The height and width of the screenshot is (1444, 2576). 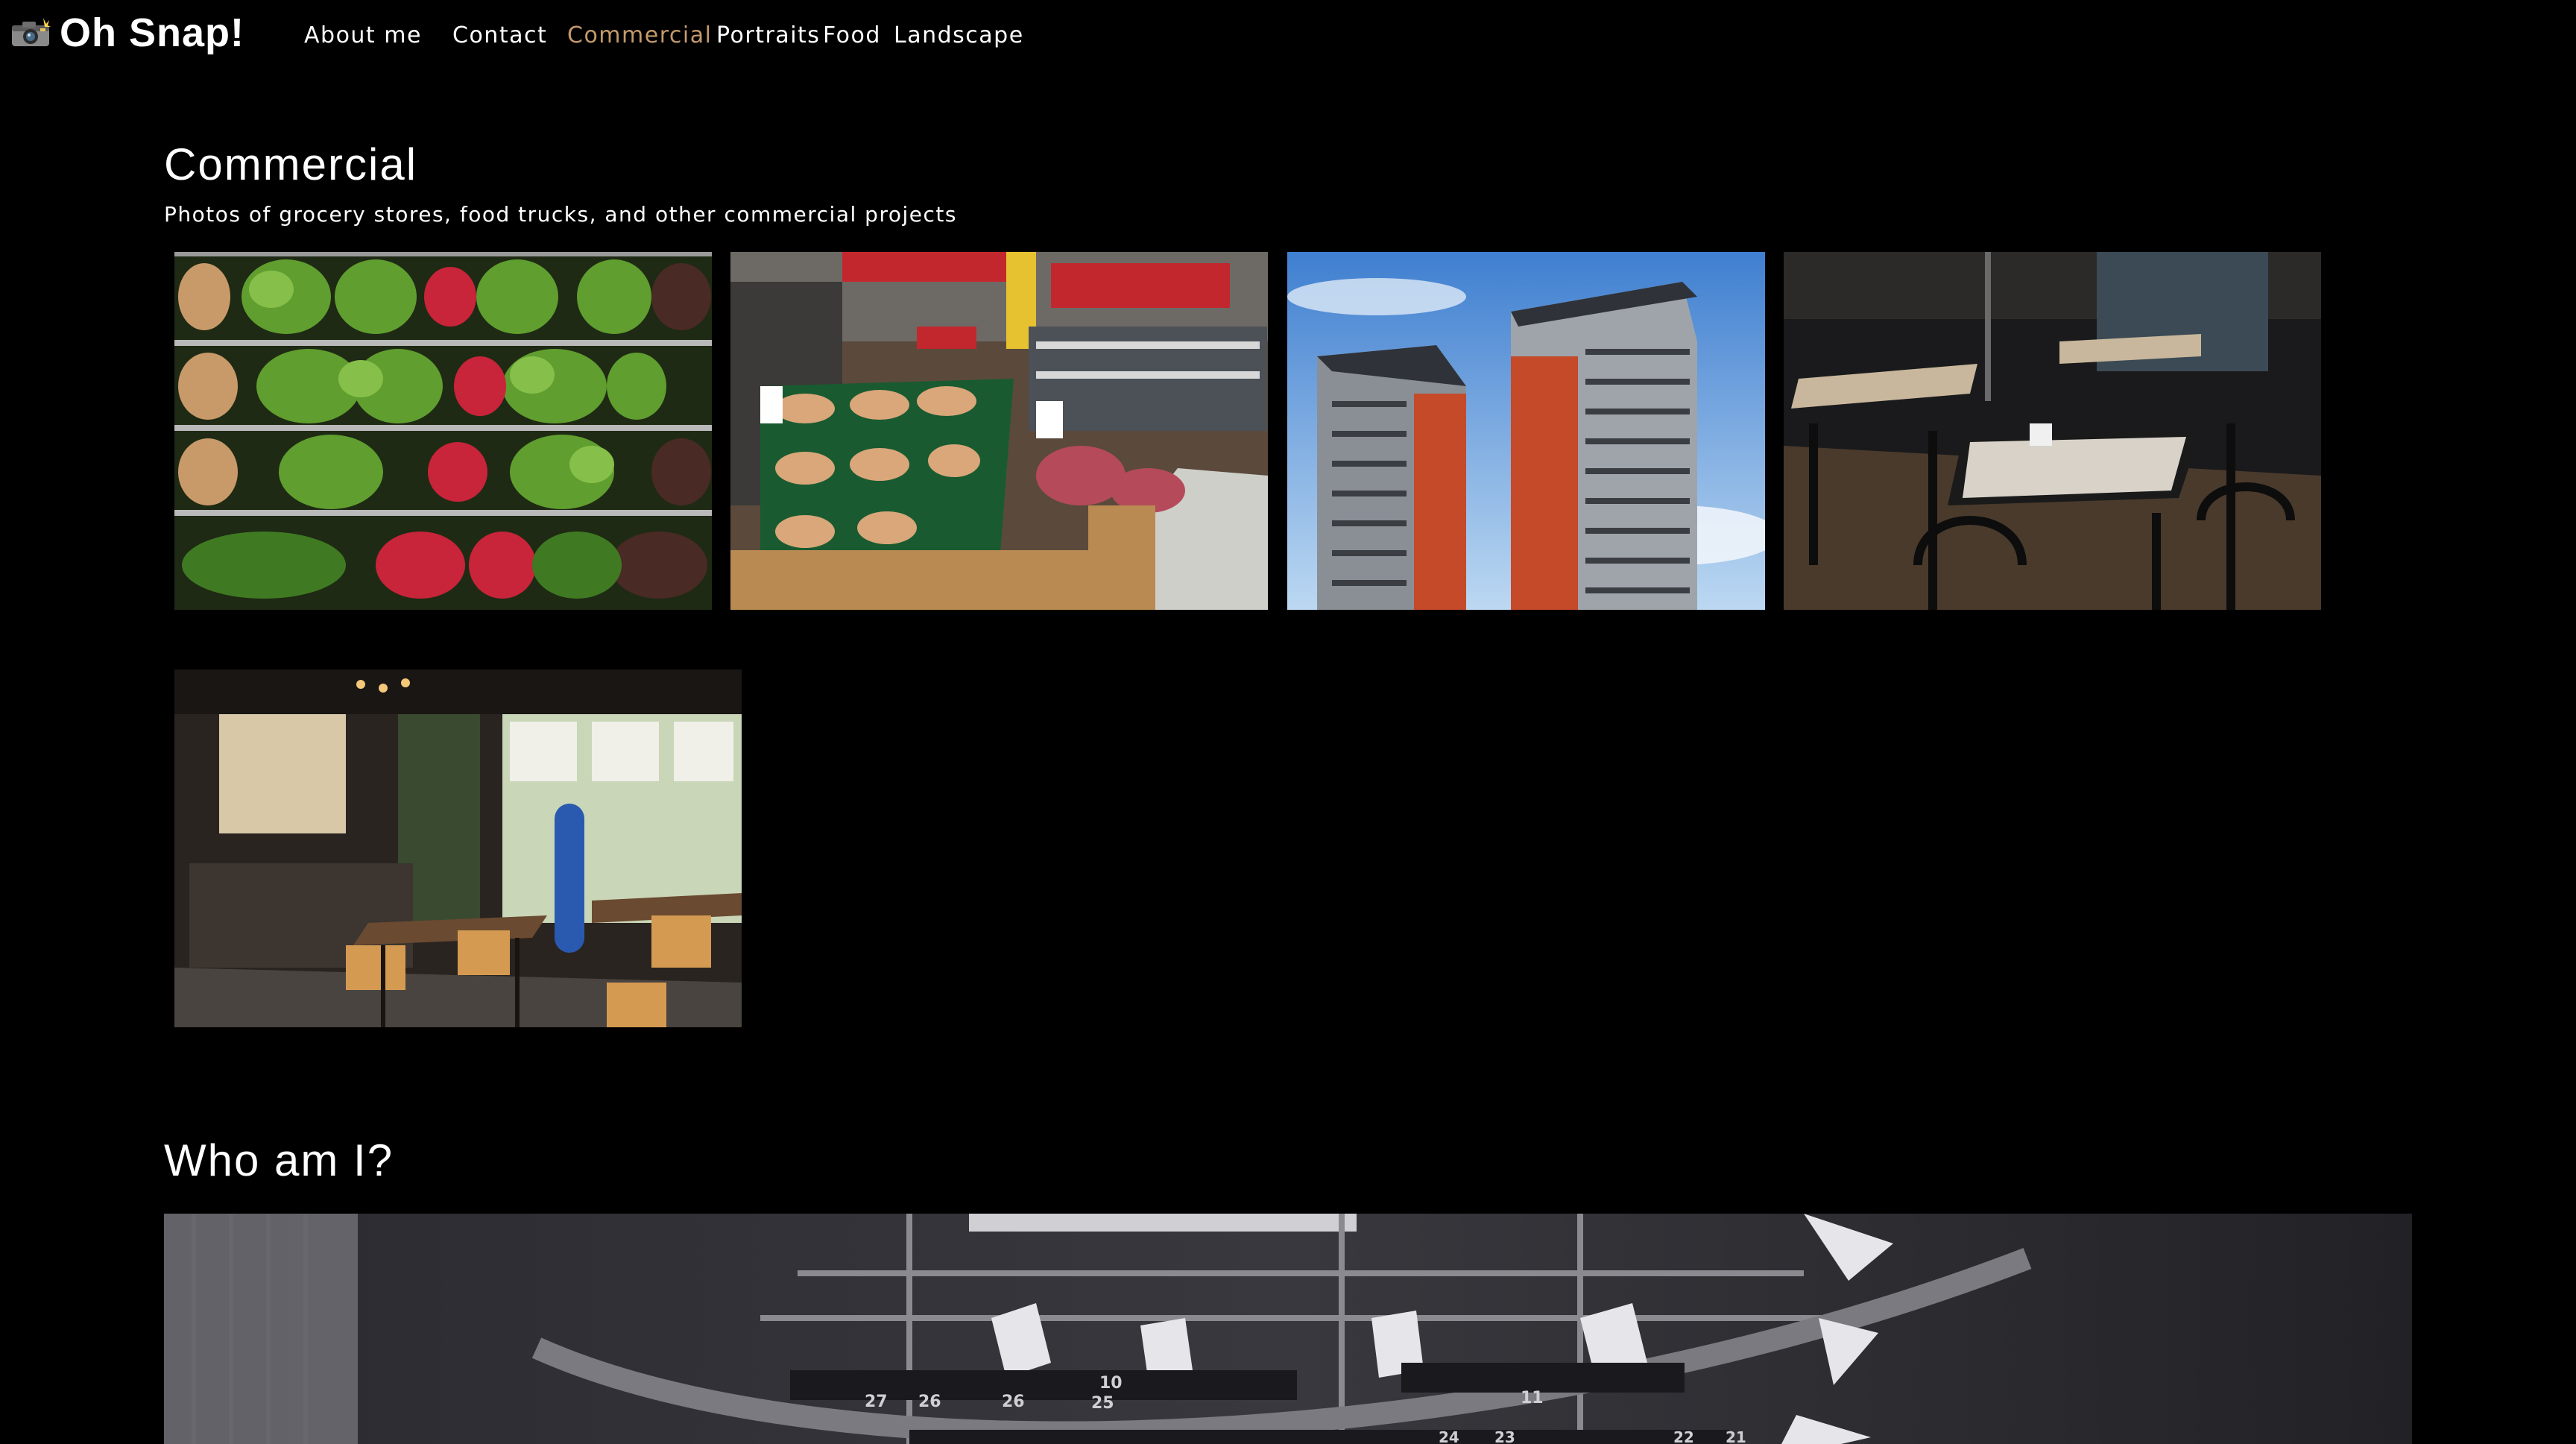 I want to click on camera-flash-icon, so click(x=30, y=33).